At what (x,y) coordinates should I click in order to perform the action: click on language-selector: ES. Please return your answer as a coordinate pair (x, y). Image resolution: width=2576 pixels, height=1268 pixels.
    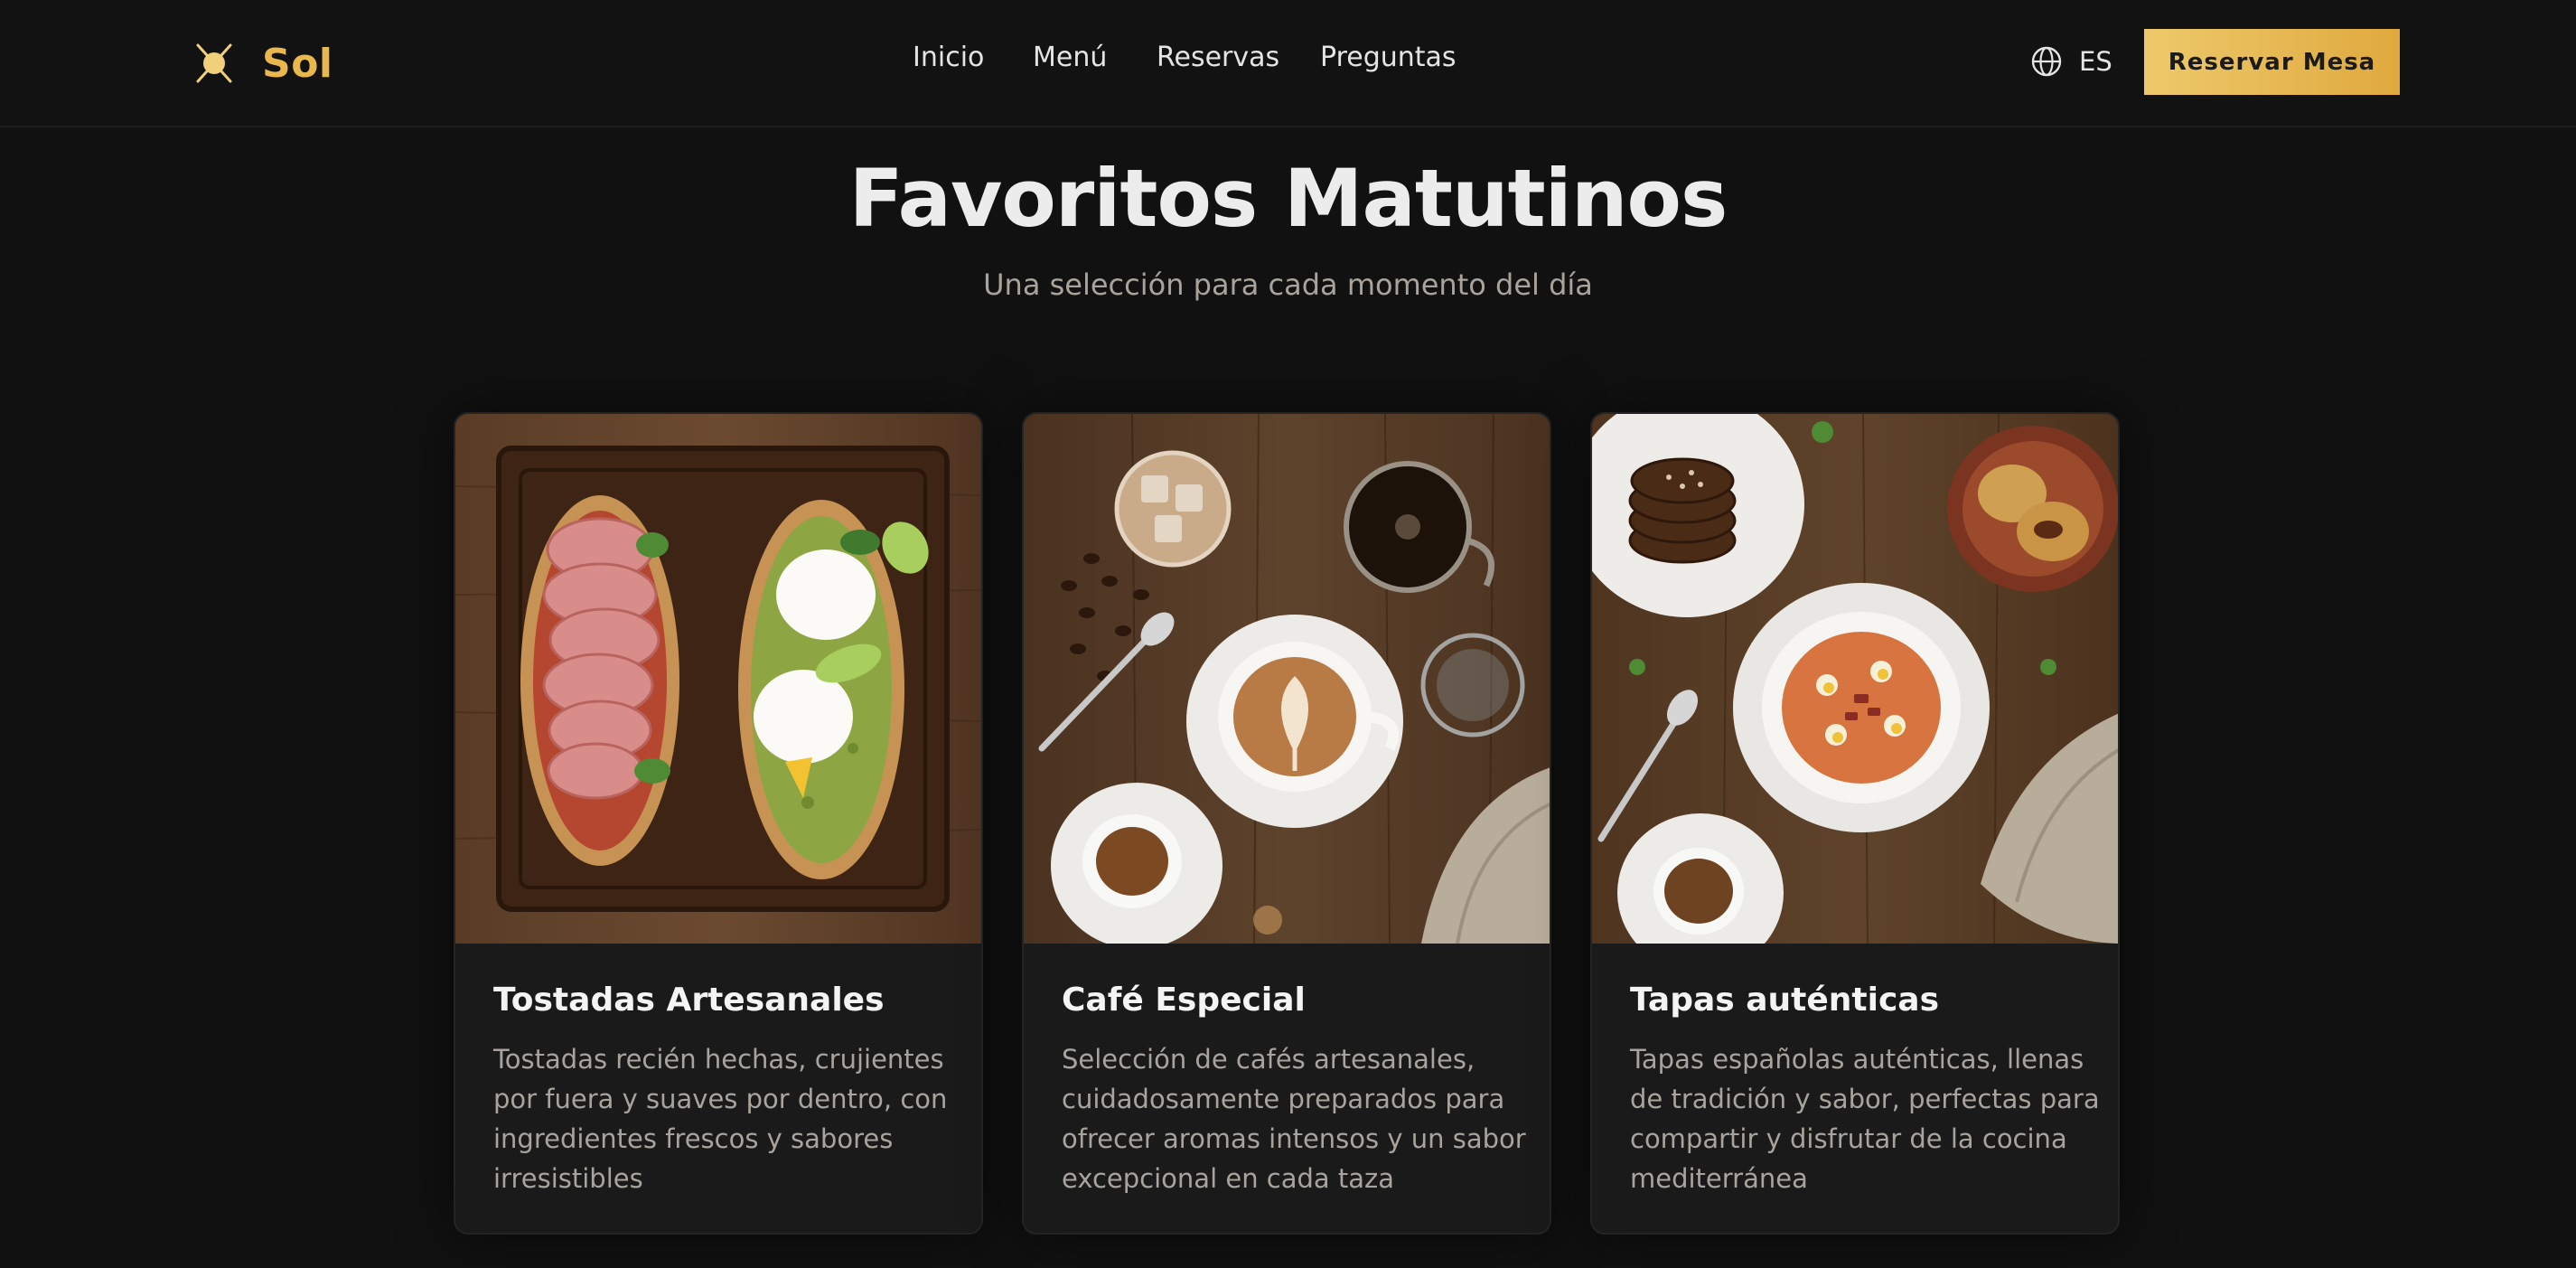
    Looking at the image, I should click on (2071, 61).